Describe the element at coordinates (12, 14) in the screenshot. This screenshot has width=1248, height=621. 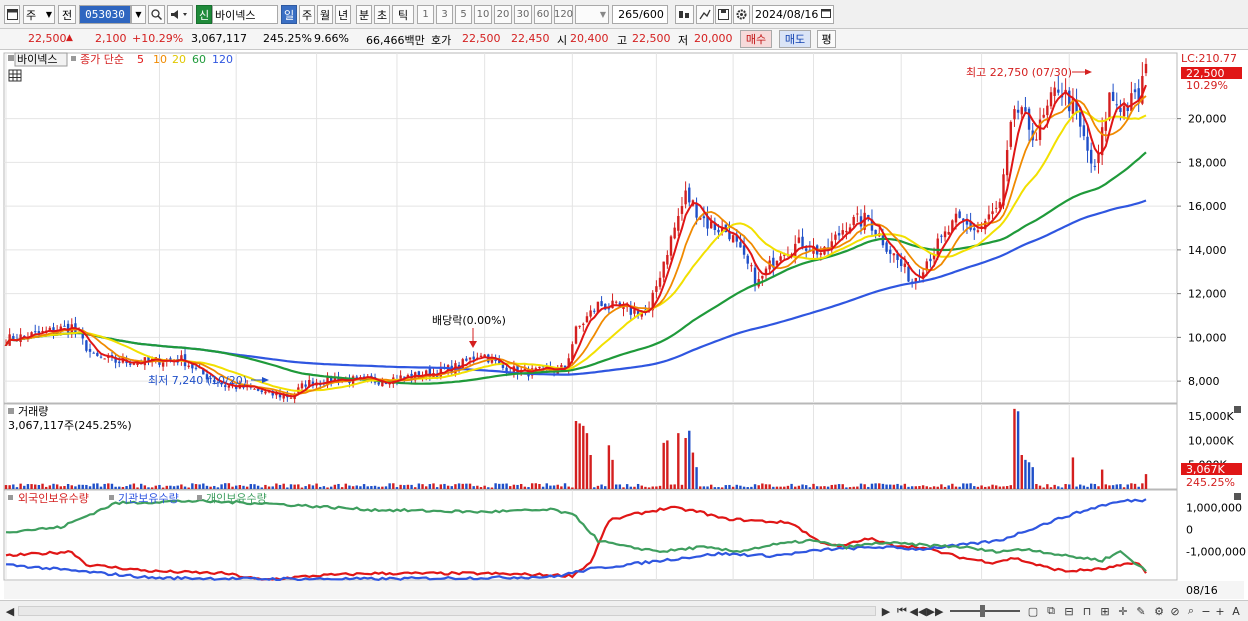
I see `window-icon` at that location.